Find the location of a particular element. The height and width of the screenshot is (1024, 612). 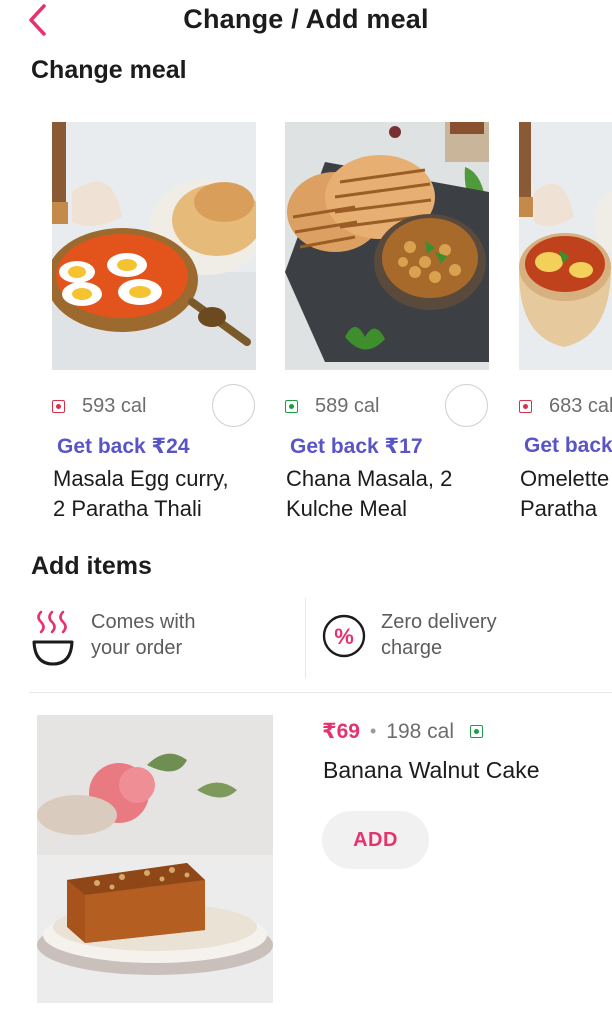

change-meal-heading: Change meal is located at coordinates (109, 70).